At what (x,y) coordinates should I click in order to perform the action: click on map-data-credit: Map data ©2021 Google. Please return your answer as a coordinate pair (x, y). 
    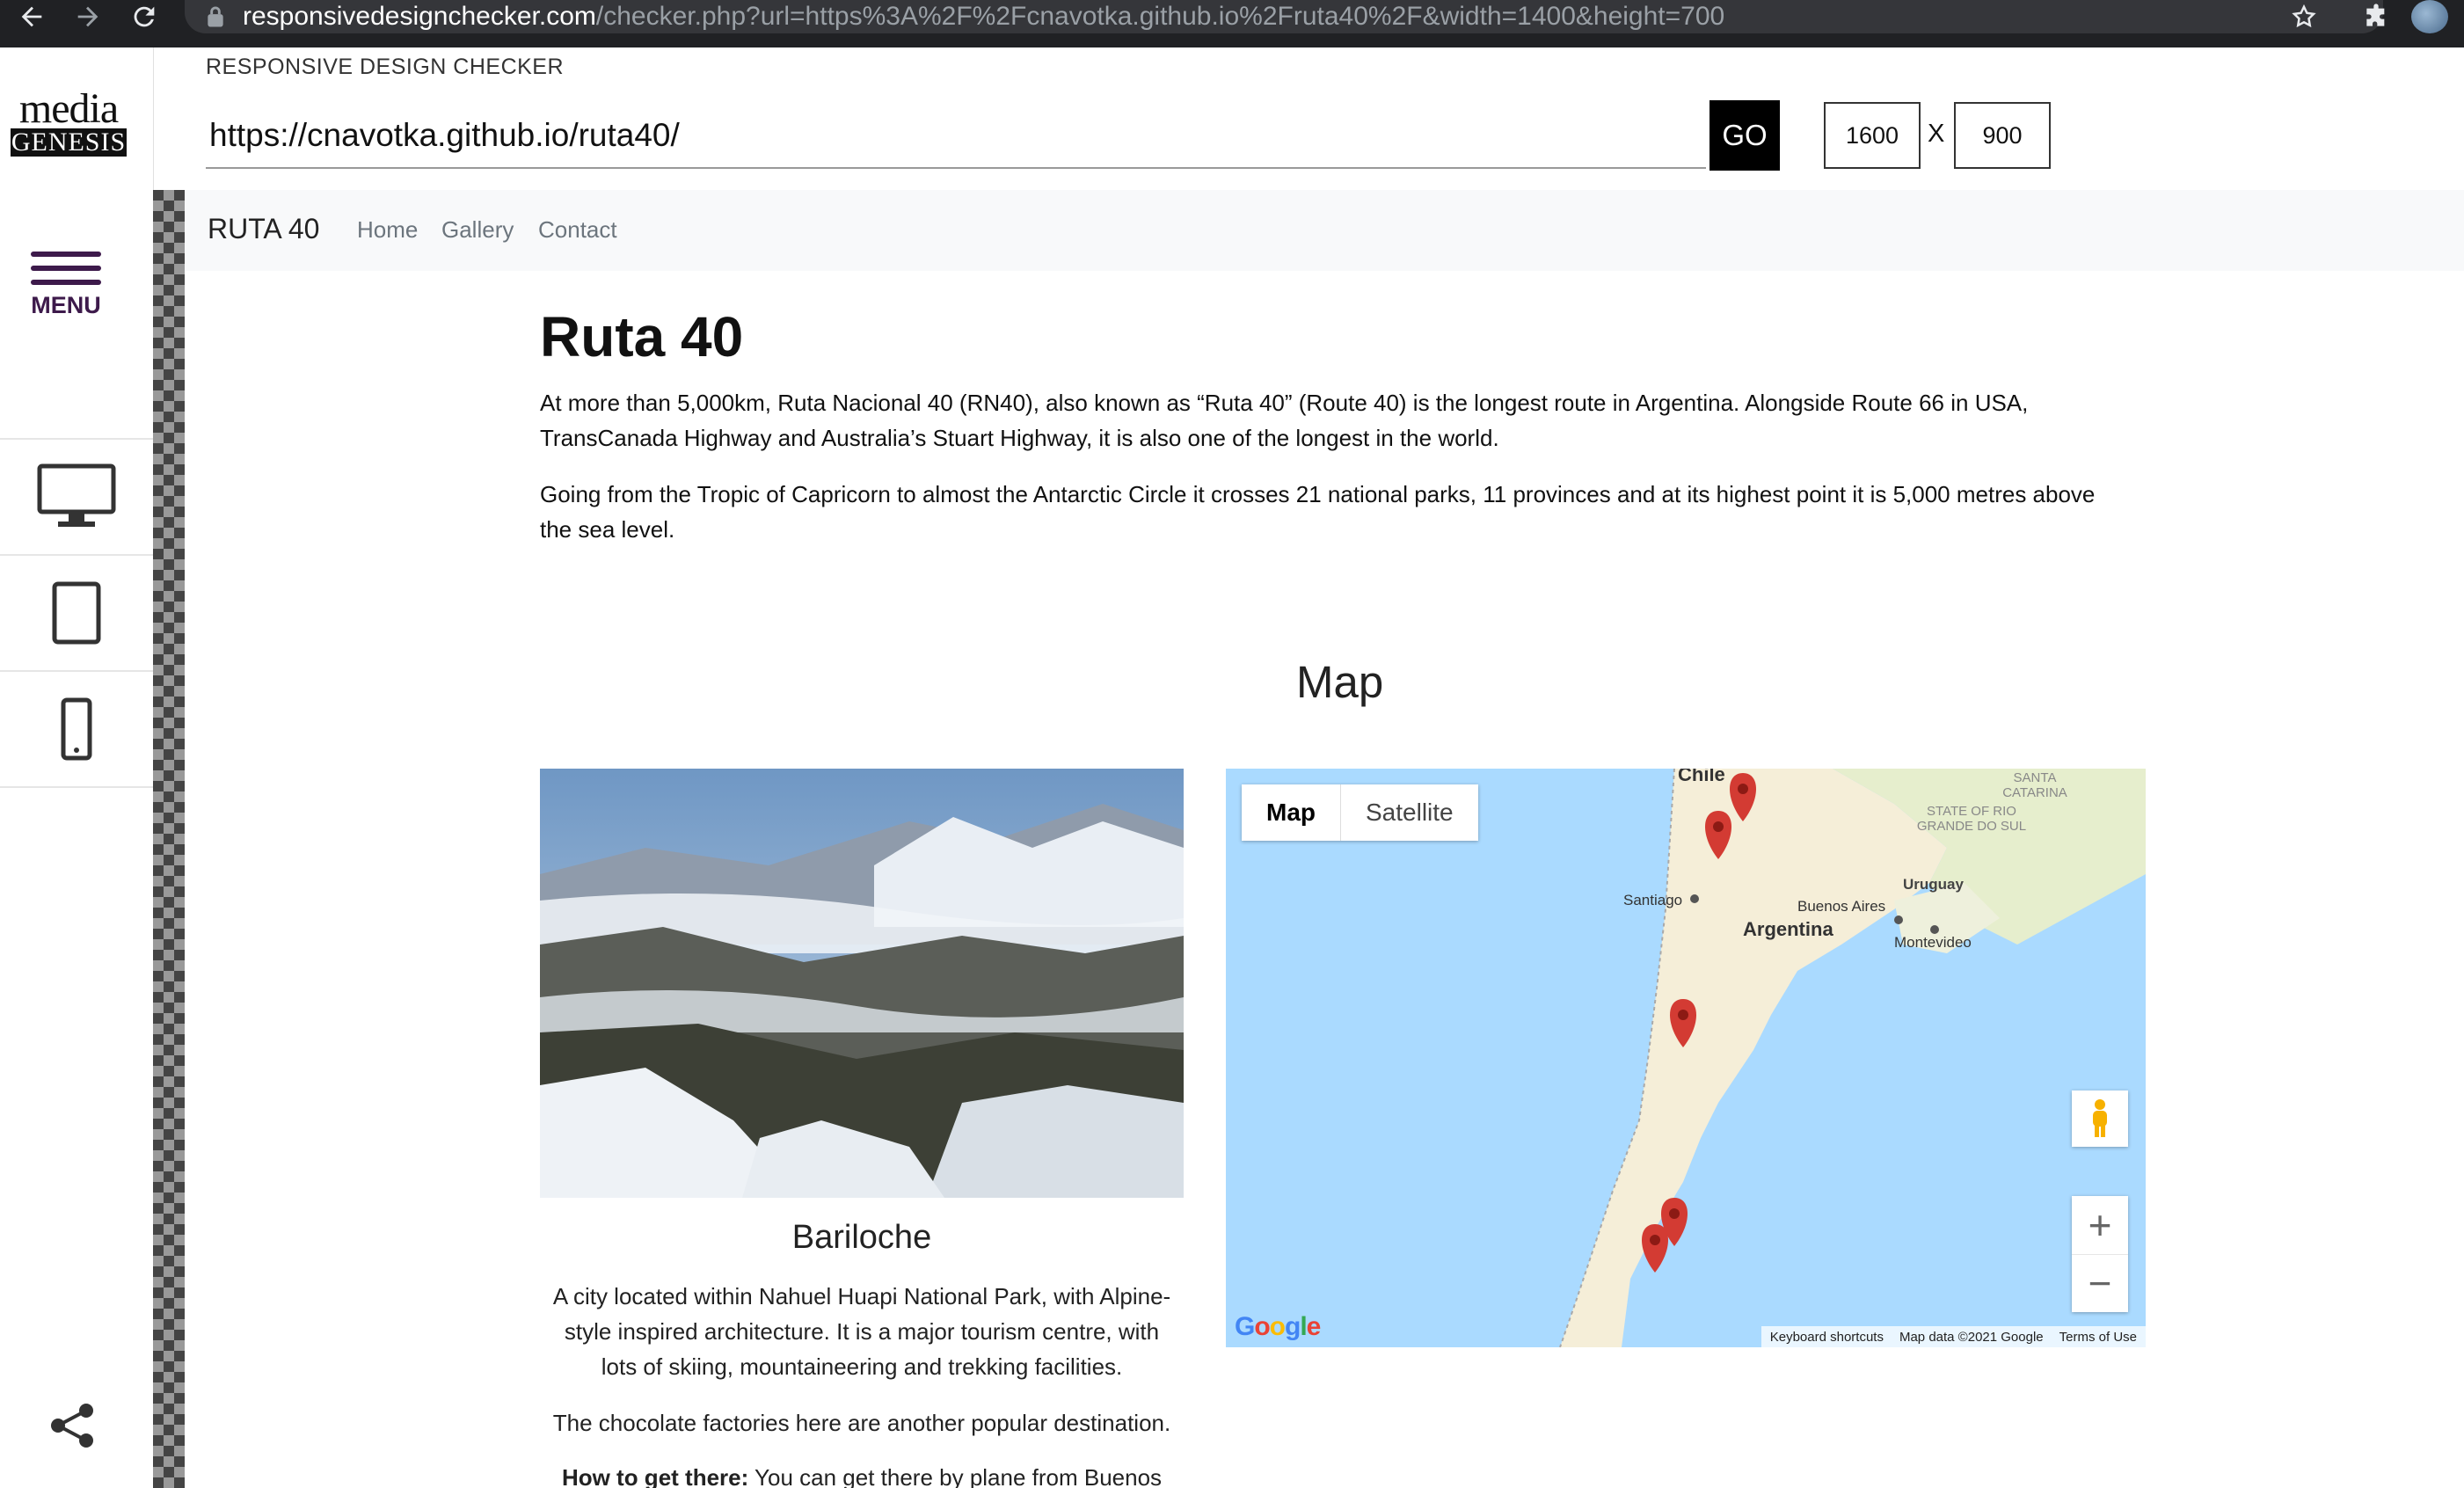
    Looking at the image, I should click on (1971, 1337).